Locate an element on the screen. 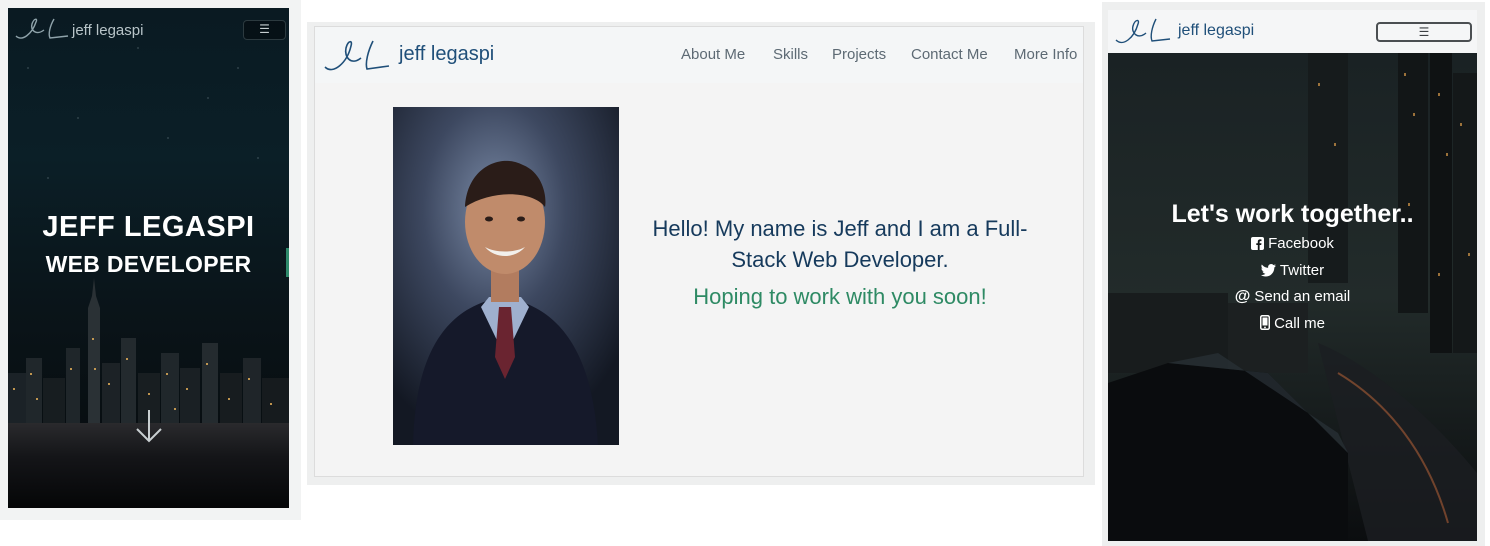  nav-link-contact-me: Contact Me is located at coordinates (949, 54).